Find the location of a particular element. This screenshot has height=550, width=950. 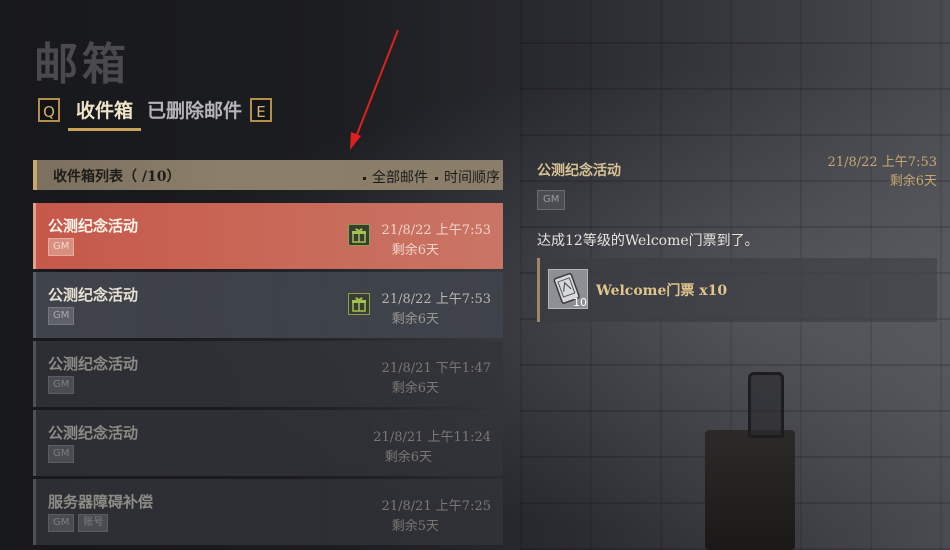

mail-date: 21/8/21 上午7:25 is located at coordinates (436, 506).